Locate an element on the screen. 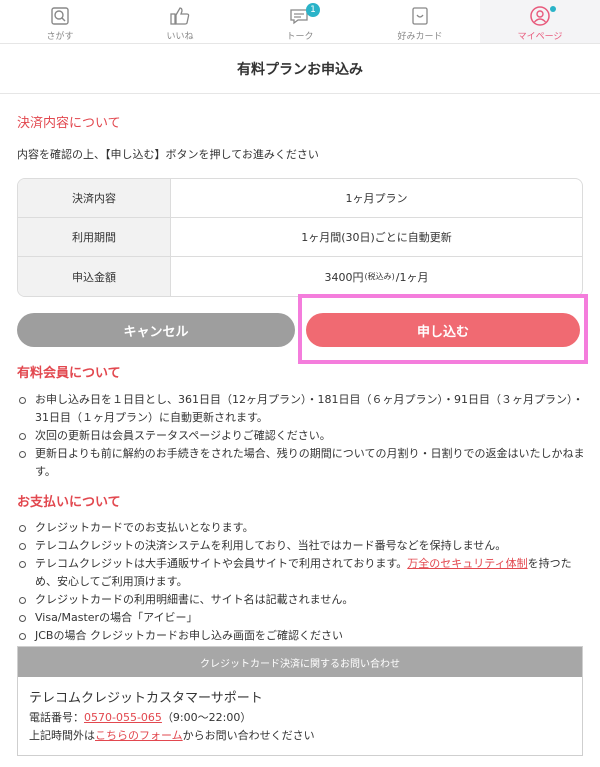  tab-label: さがす is located at coordinates (60, 37).